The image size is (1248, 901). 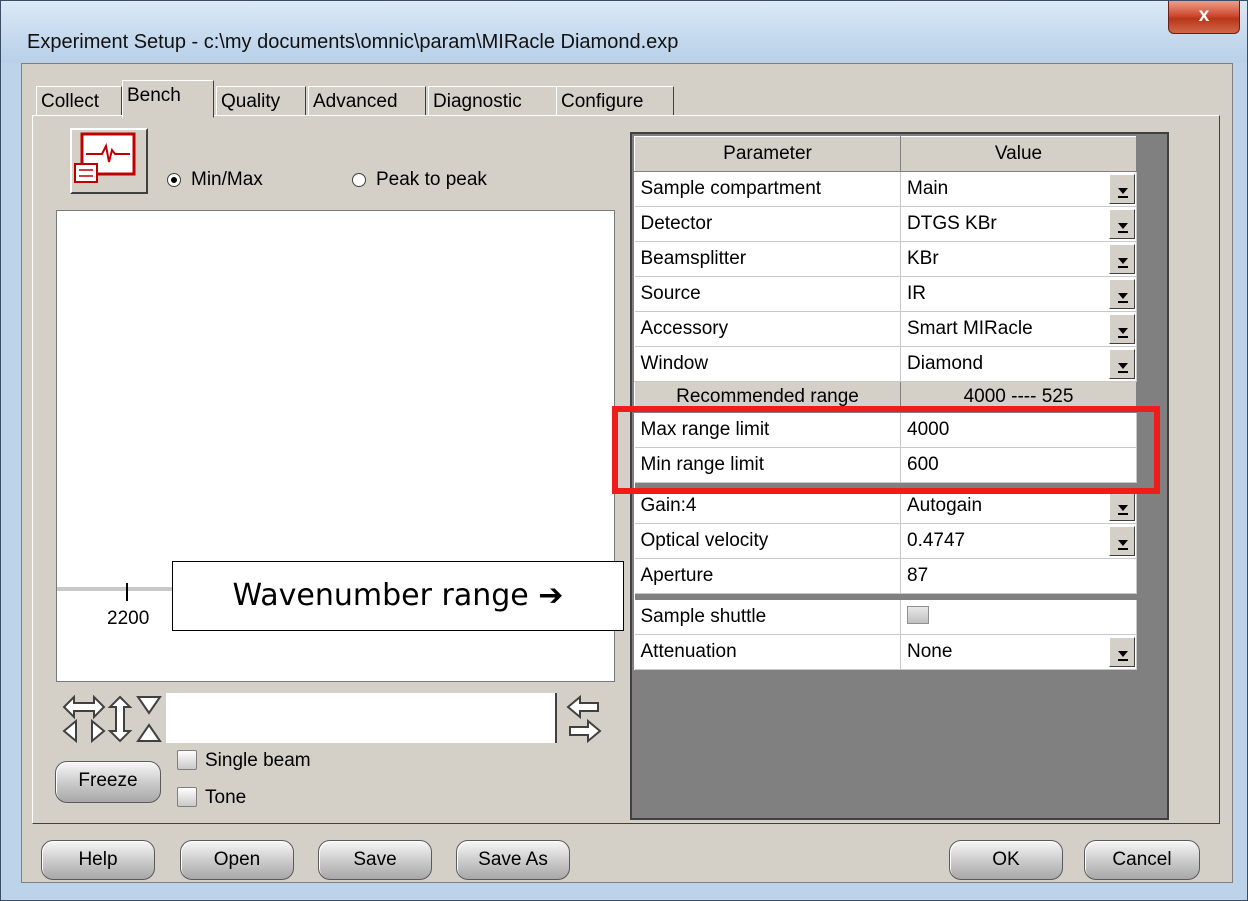 I want to click on open-button: Open, so click(x=237, y=860).